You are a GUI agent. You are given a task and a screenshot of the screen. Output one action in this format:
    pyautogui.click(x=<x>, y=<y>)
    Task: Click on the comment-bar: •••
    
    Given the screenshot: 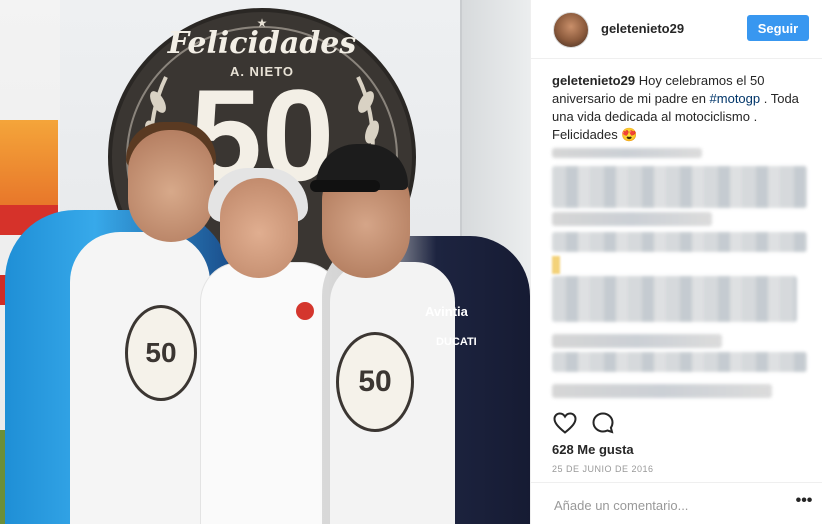 What is the action you would take?
    pyautogui.click(x=676, y=503)
    